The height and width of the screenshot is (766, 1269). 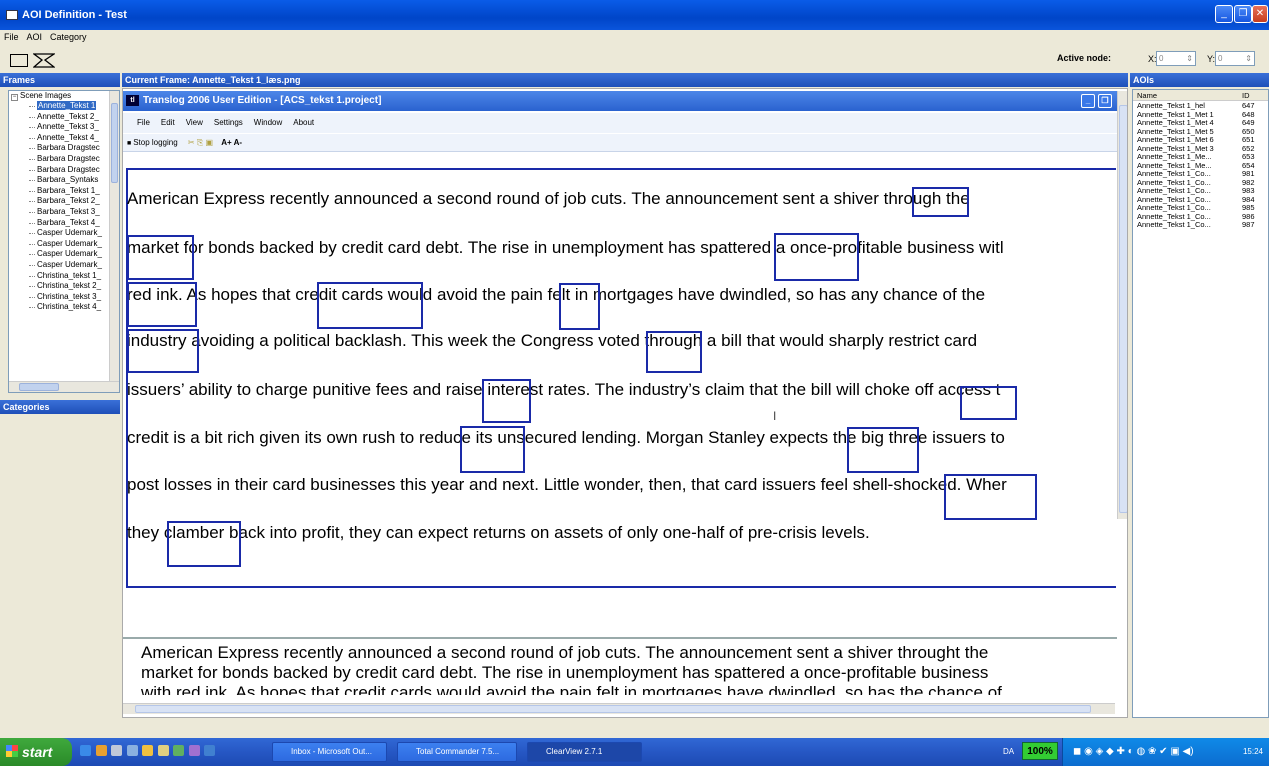 What do you see at coordinates (988, 403) in the screenshot?
I see `aoi-box-choke` at bounding box center [988, 403].